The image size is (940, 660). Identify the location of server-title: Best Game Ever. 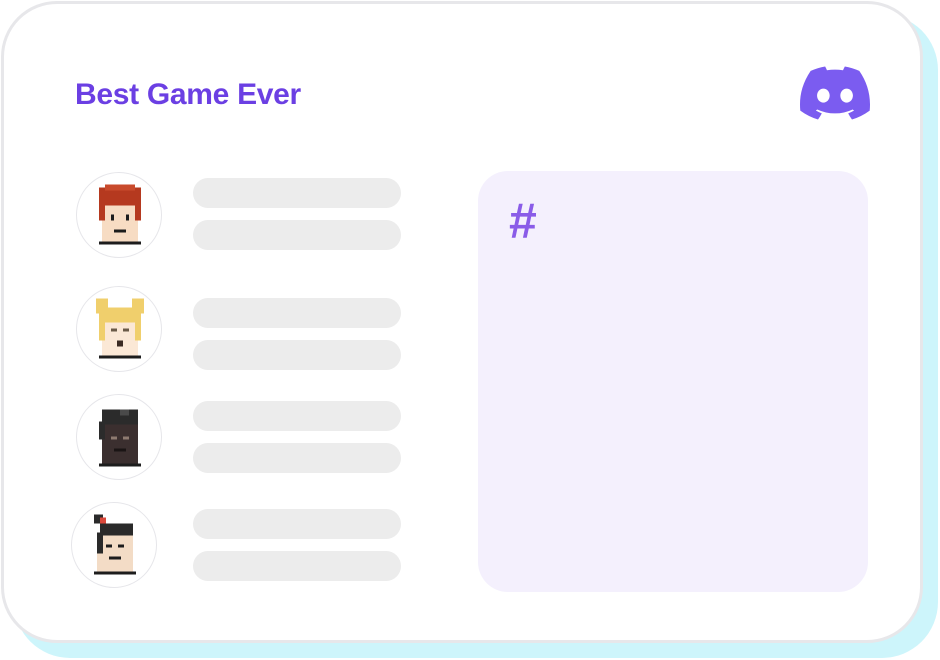
(188, 94).